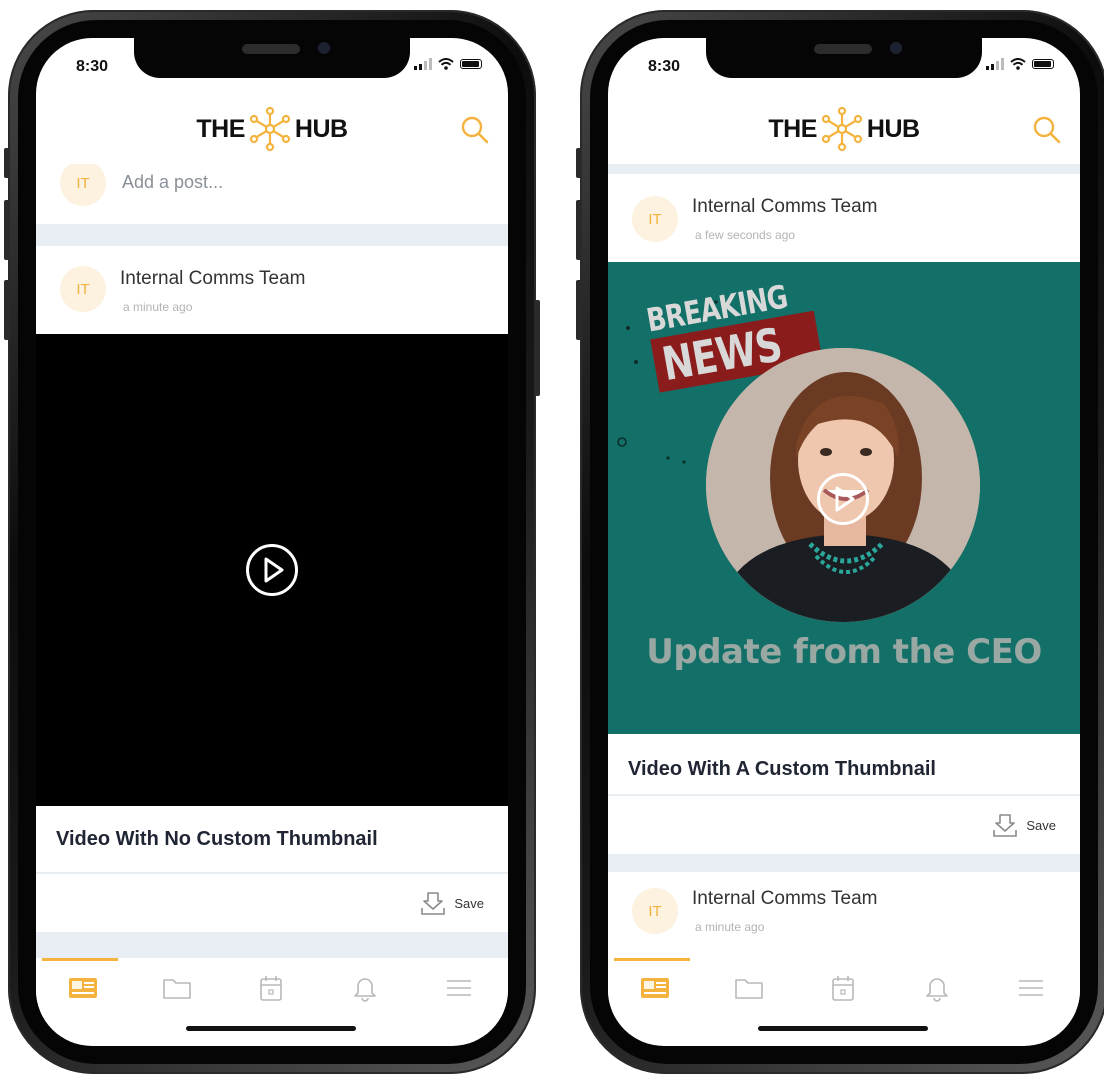  What do you see at coordinates (745, 235) in the screenshot?
I see `post-timestamp: a few seconds ago` at bounding box center [745, 235].